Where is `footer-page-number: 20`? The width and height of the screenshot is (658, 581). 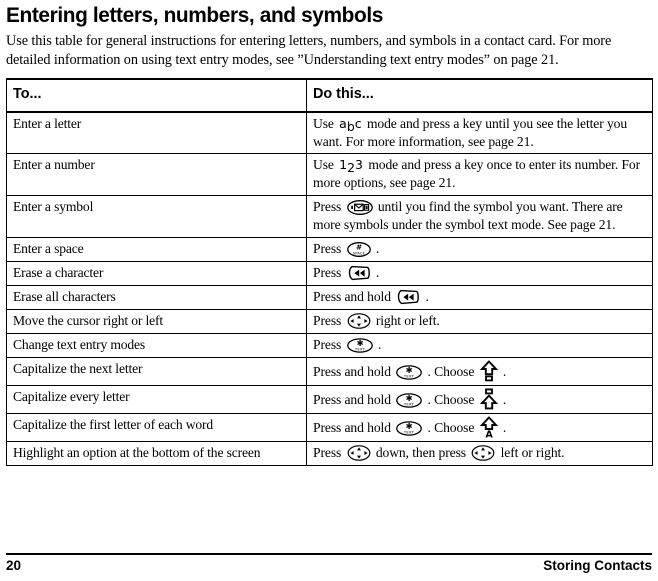
footer-page-number: 20 is located at coordinates (14, 565).